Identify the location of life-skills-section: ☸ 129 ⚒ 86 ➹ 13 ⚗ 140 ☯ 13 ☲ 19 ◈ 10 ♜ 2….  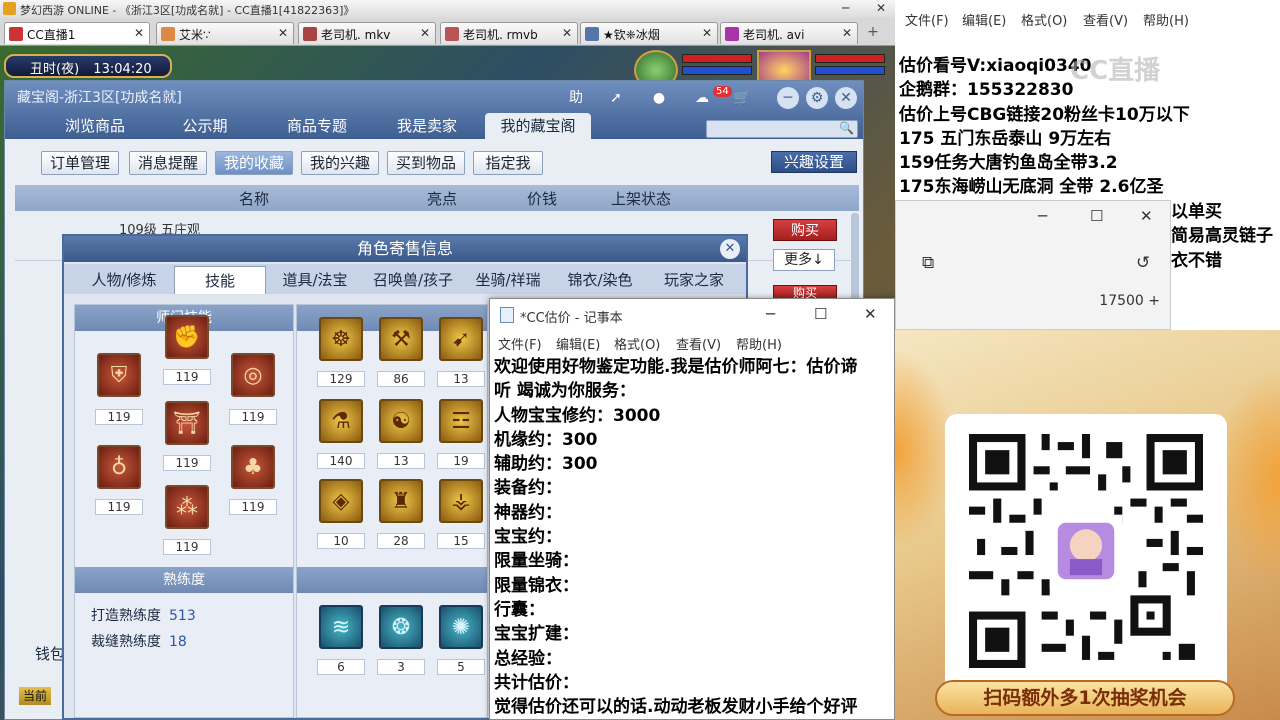
(392, 511).